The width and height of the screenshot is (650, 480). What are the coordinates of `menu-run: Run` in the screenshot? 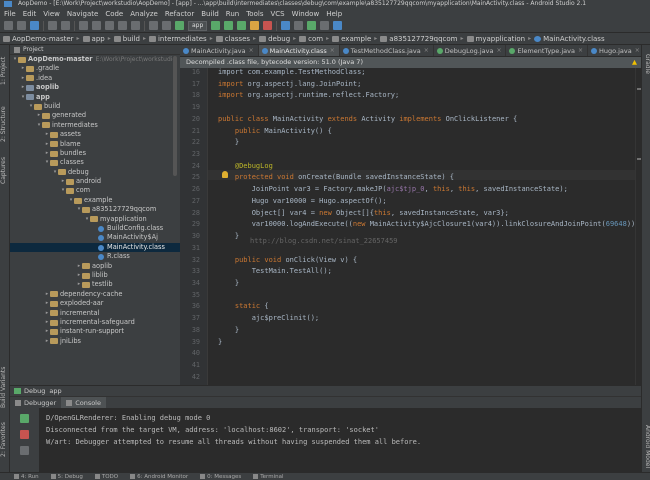 It's located at (232, 14).